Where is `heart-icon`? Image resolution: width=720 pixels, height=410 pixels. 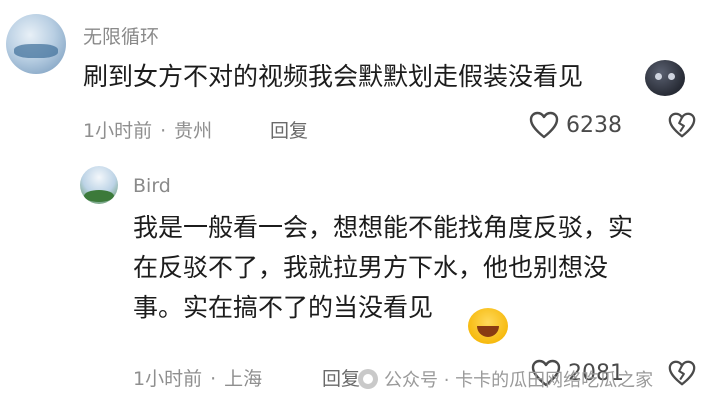
heart-icon is located at coordinates (544, 125).